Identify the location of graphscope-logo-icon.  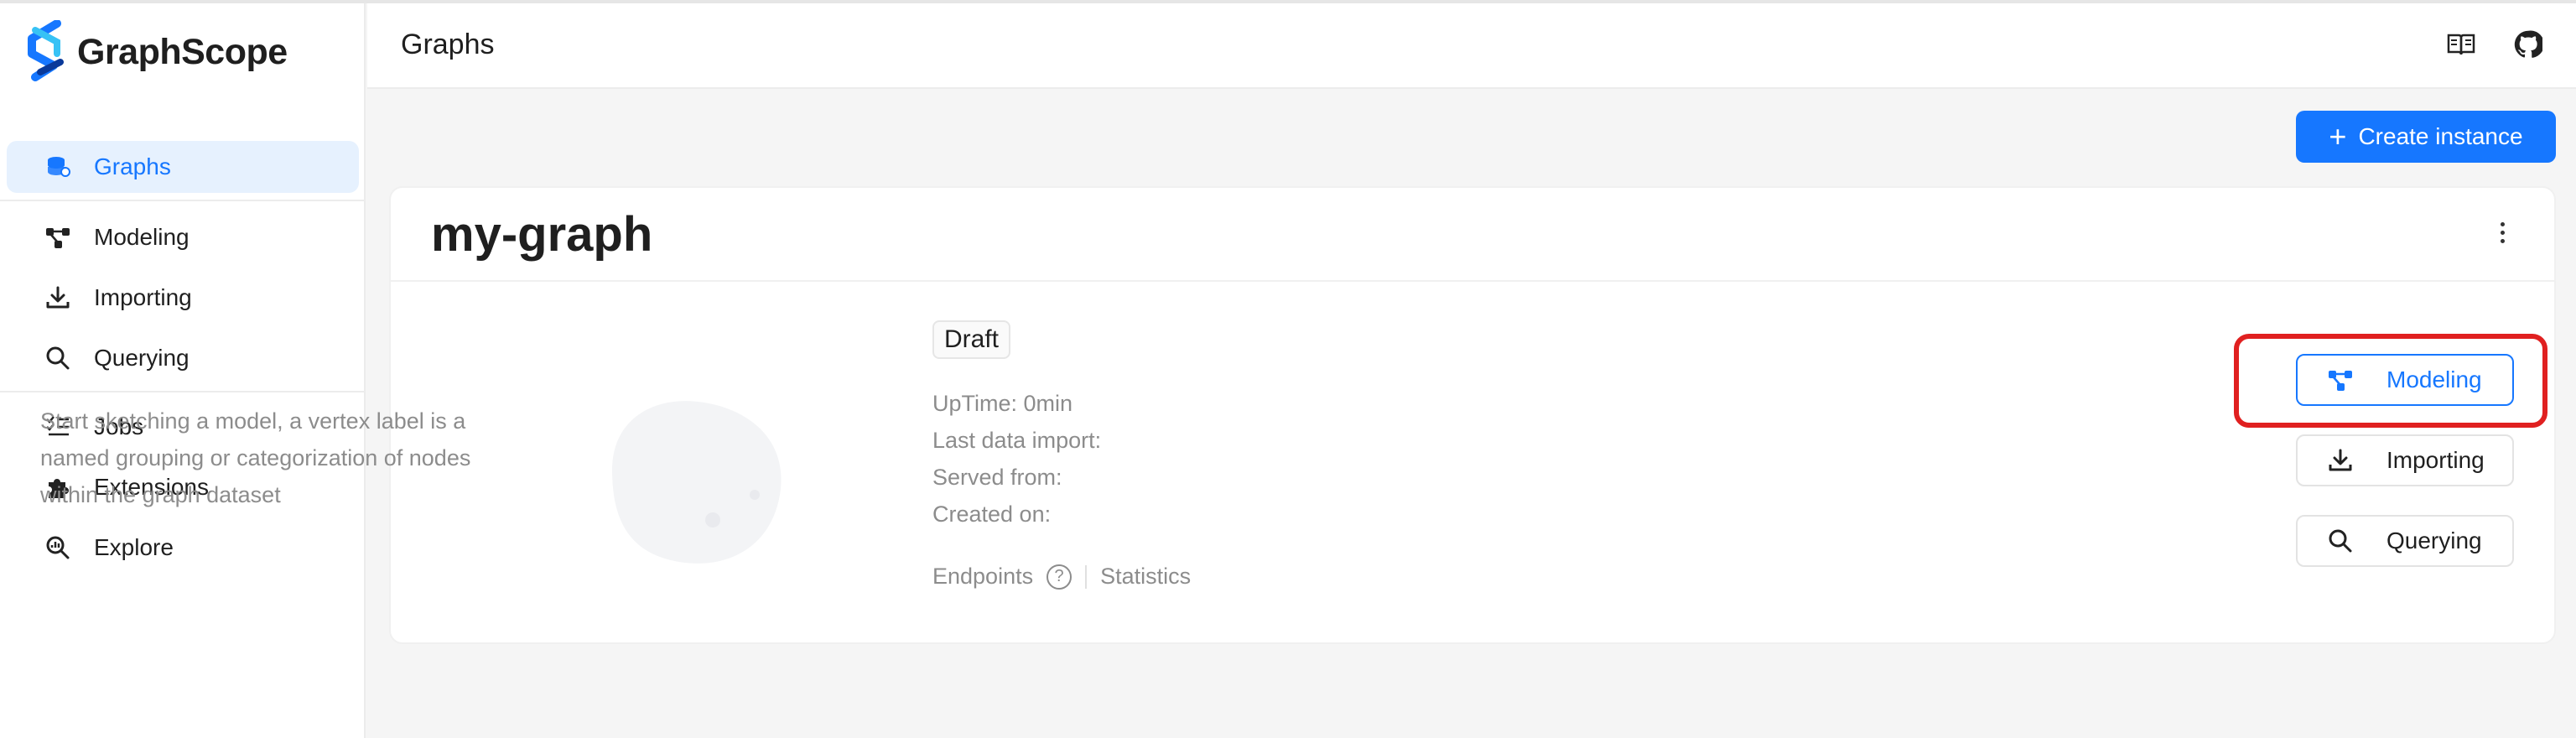
(46, 50).